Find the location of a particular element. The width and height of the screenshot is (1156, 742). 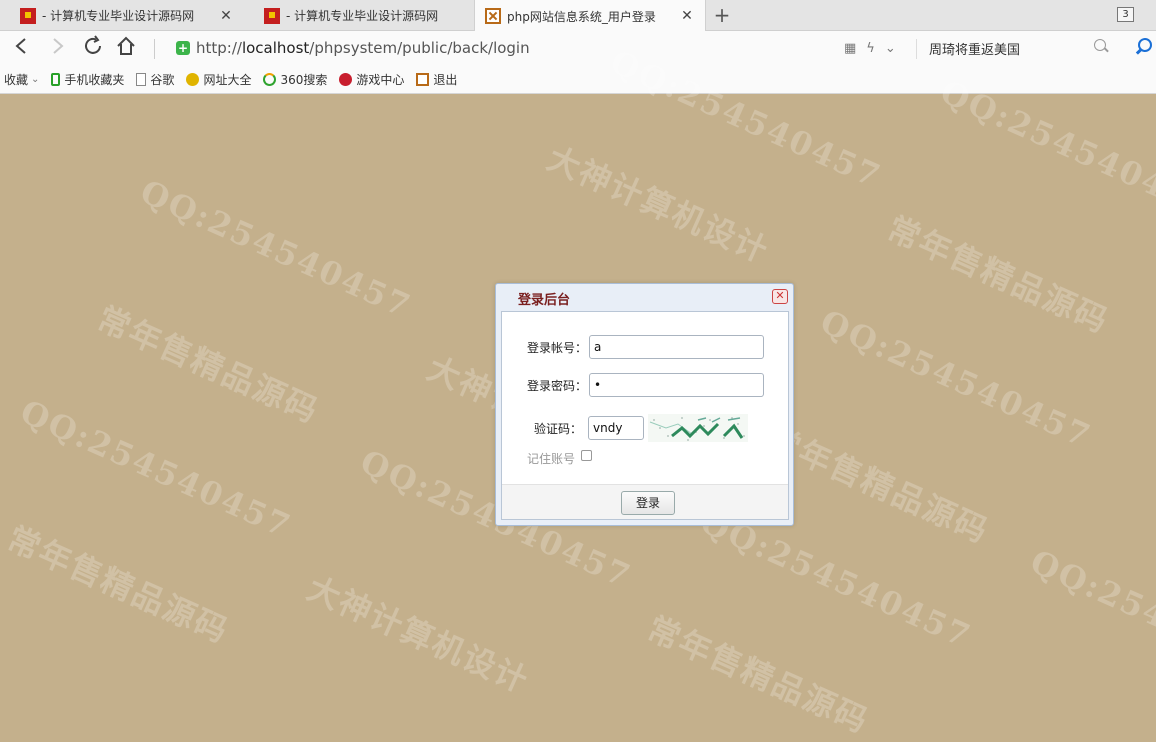

tab-login-page: php网站信息系统_用户登录 ✕ is located at coordinates (590, 16).